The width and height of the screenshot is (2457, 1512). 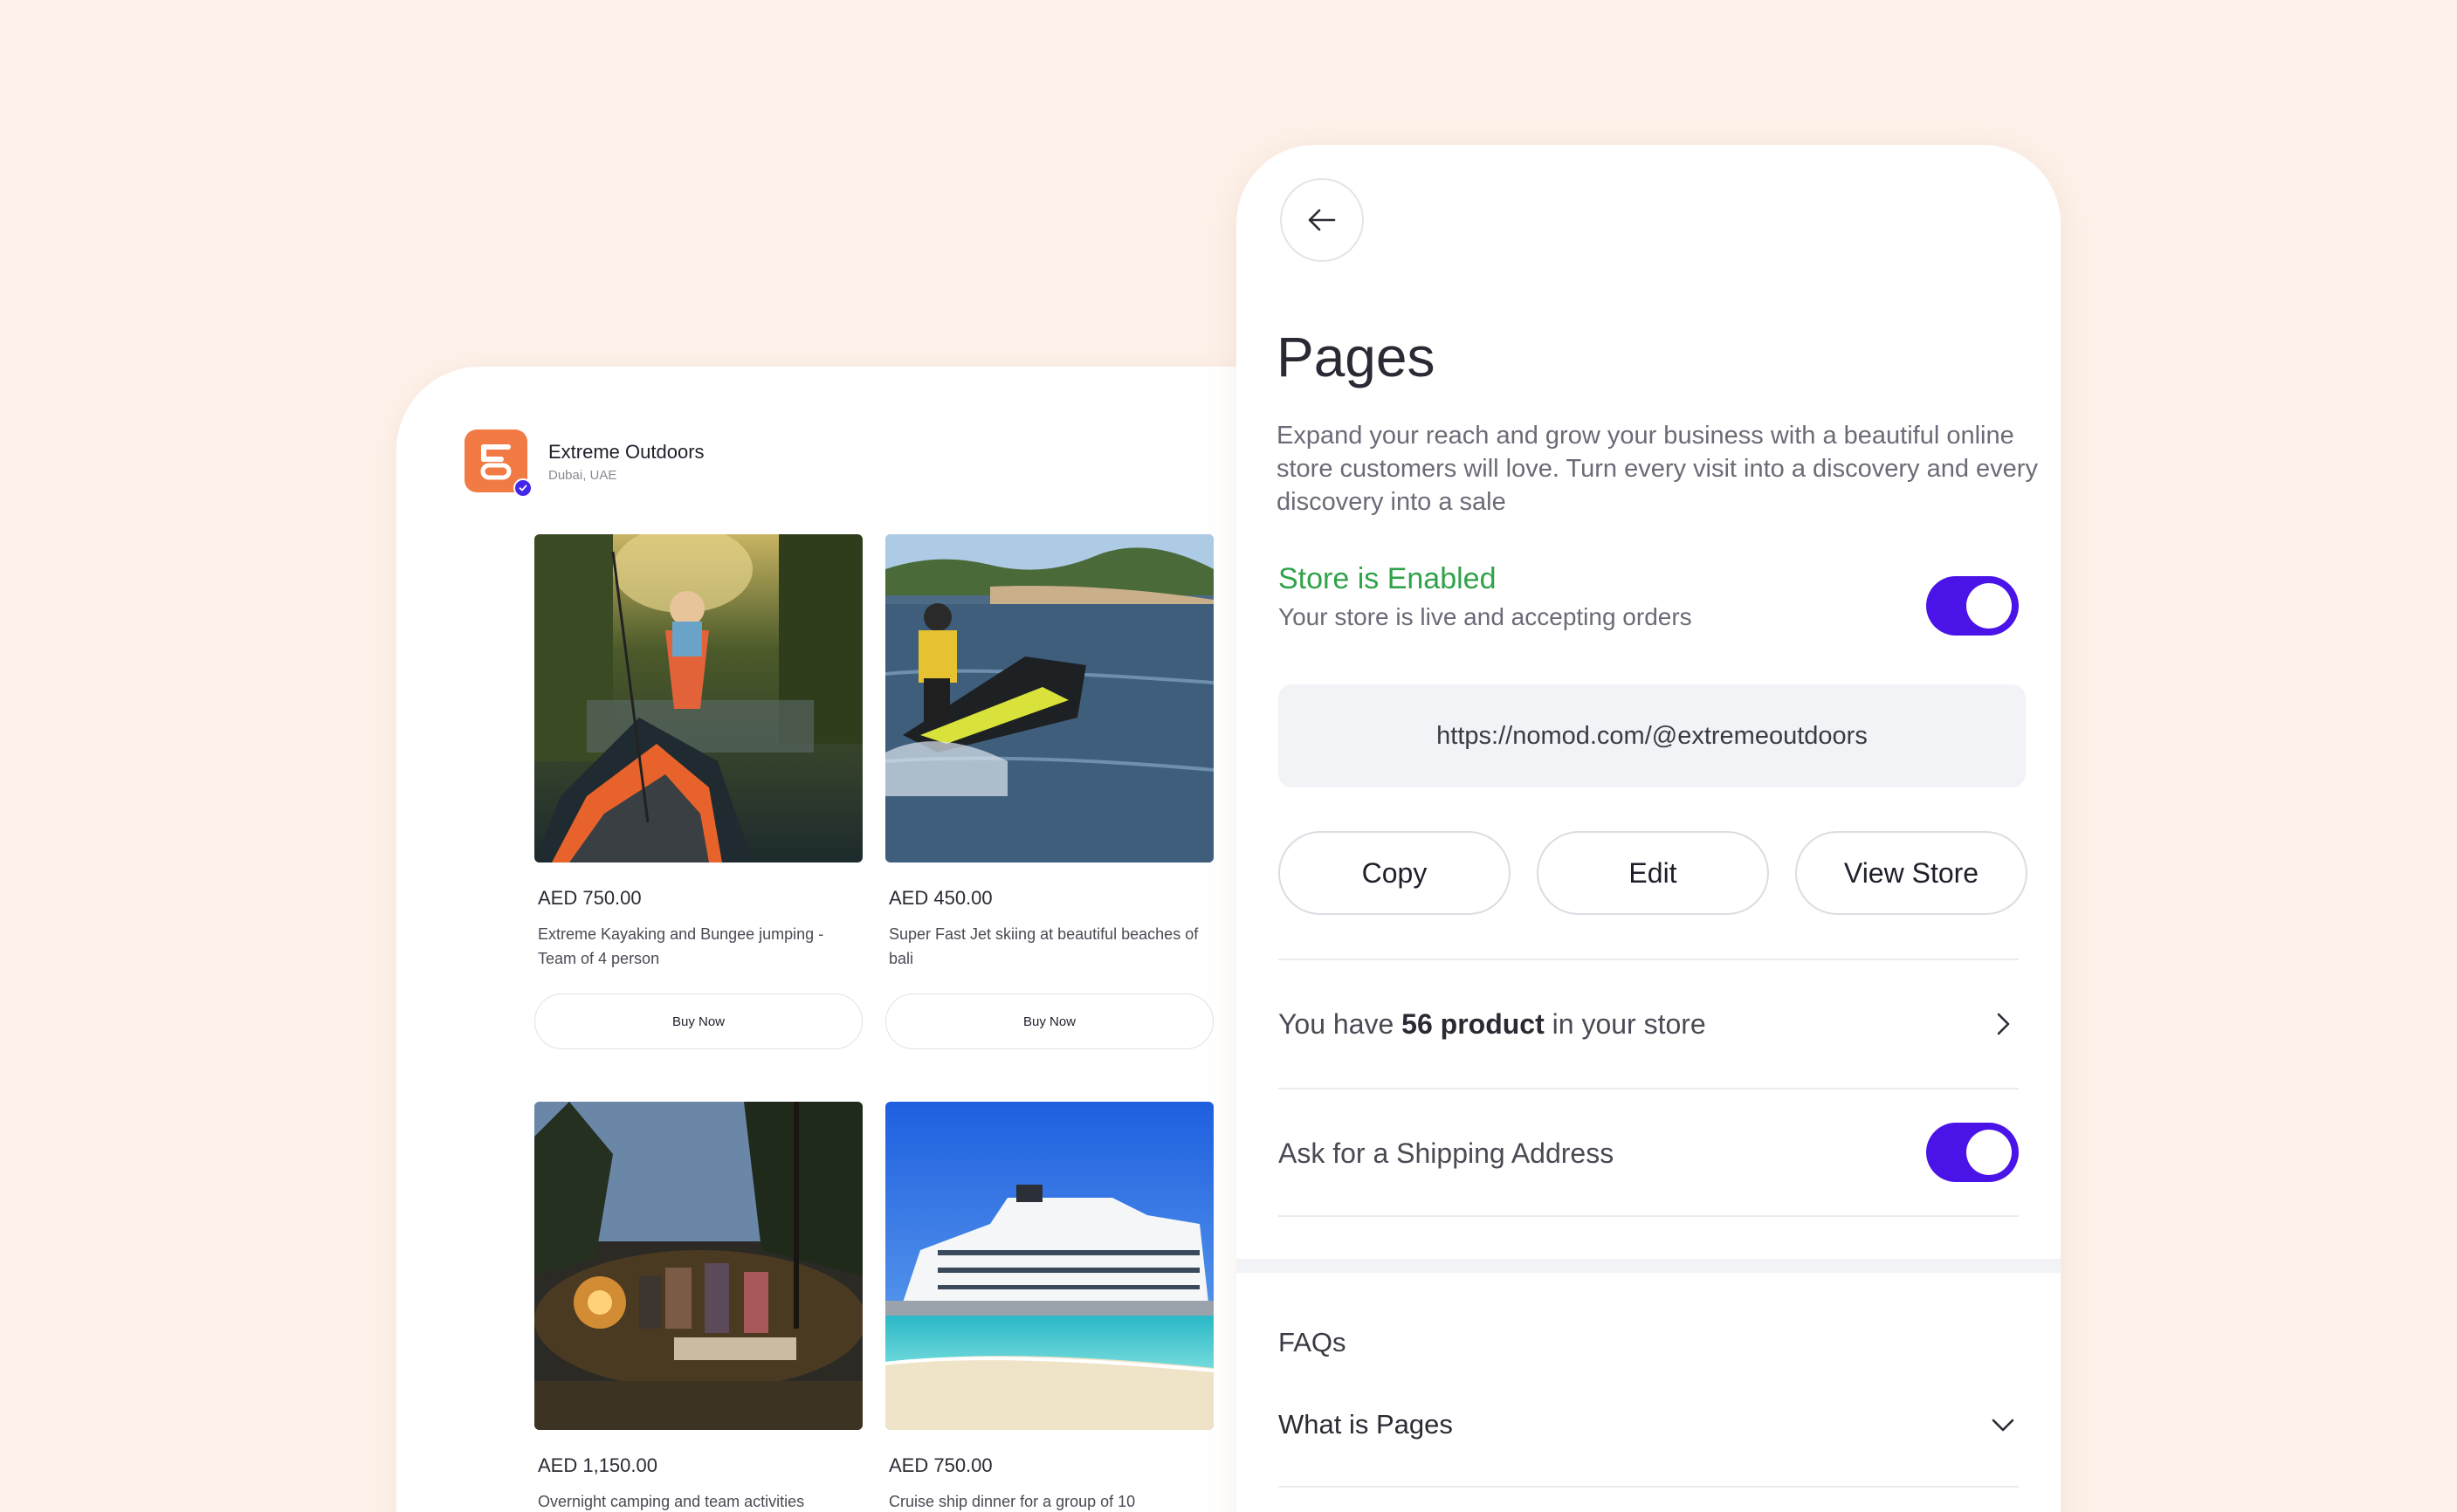 I want to click on store-status-subtitle: Your store is live and accepting orders, so click(x=1485, y=616).